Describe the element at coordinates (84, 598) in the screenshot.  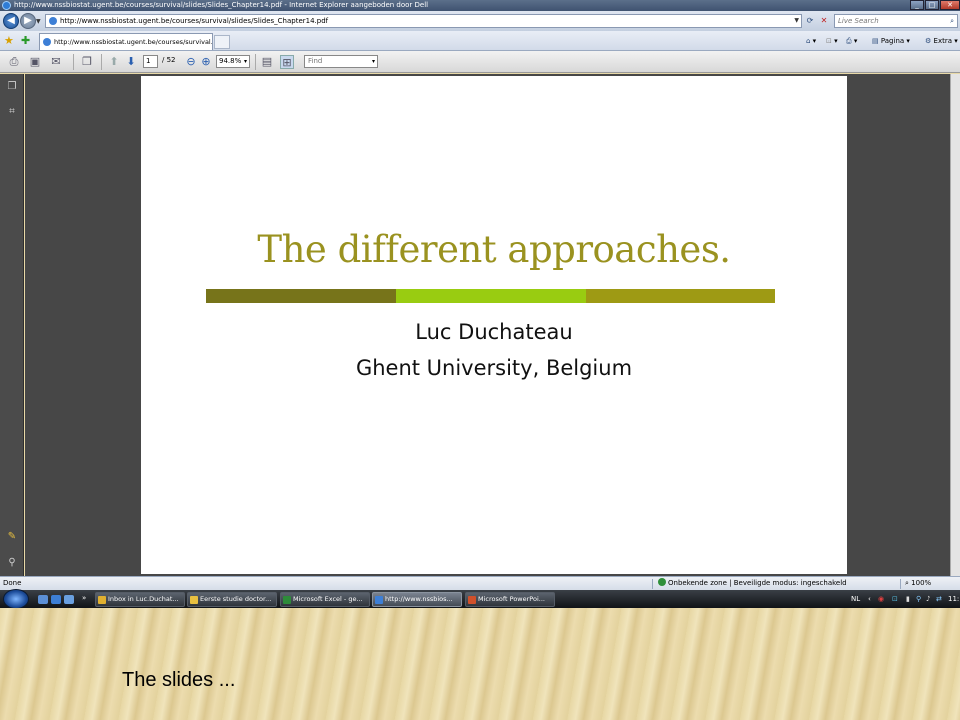
I see `more-quicklaunch-icon: »` at that location.